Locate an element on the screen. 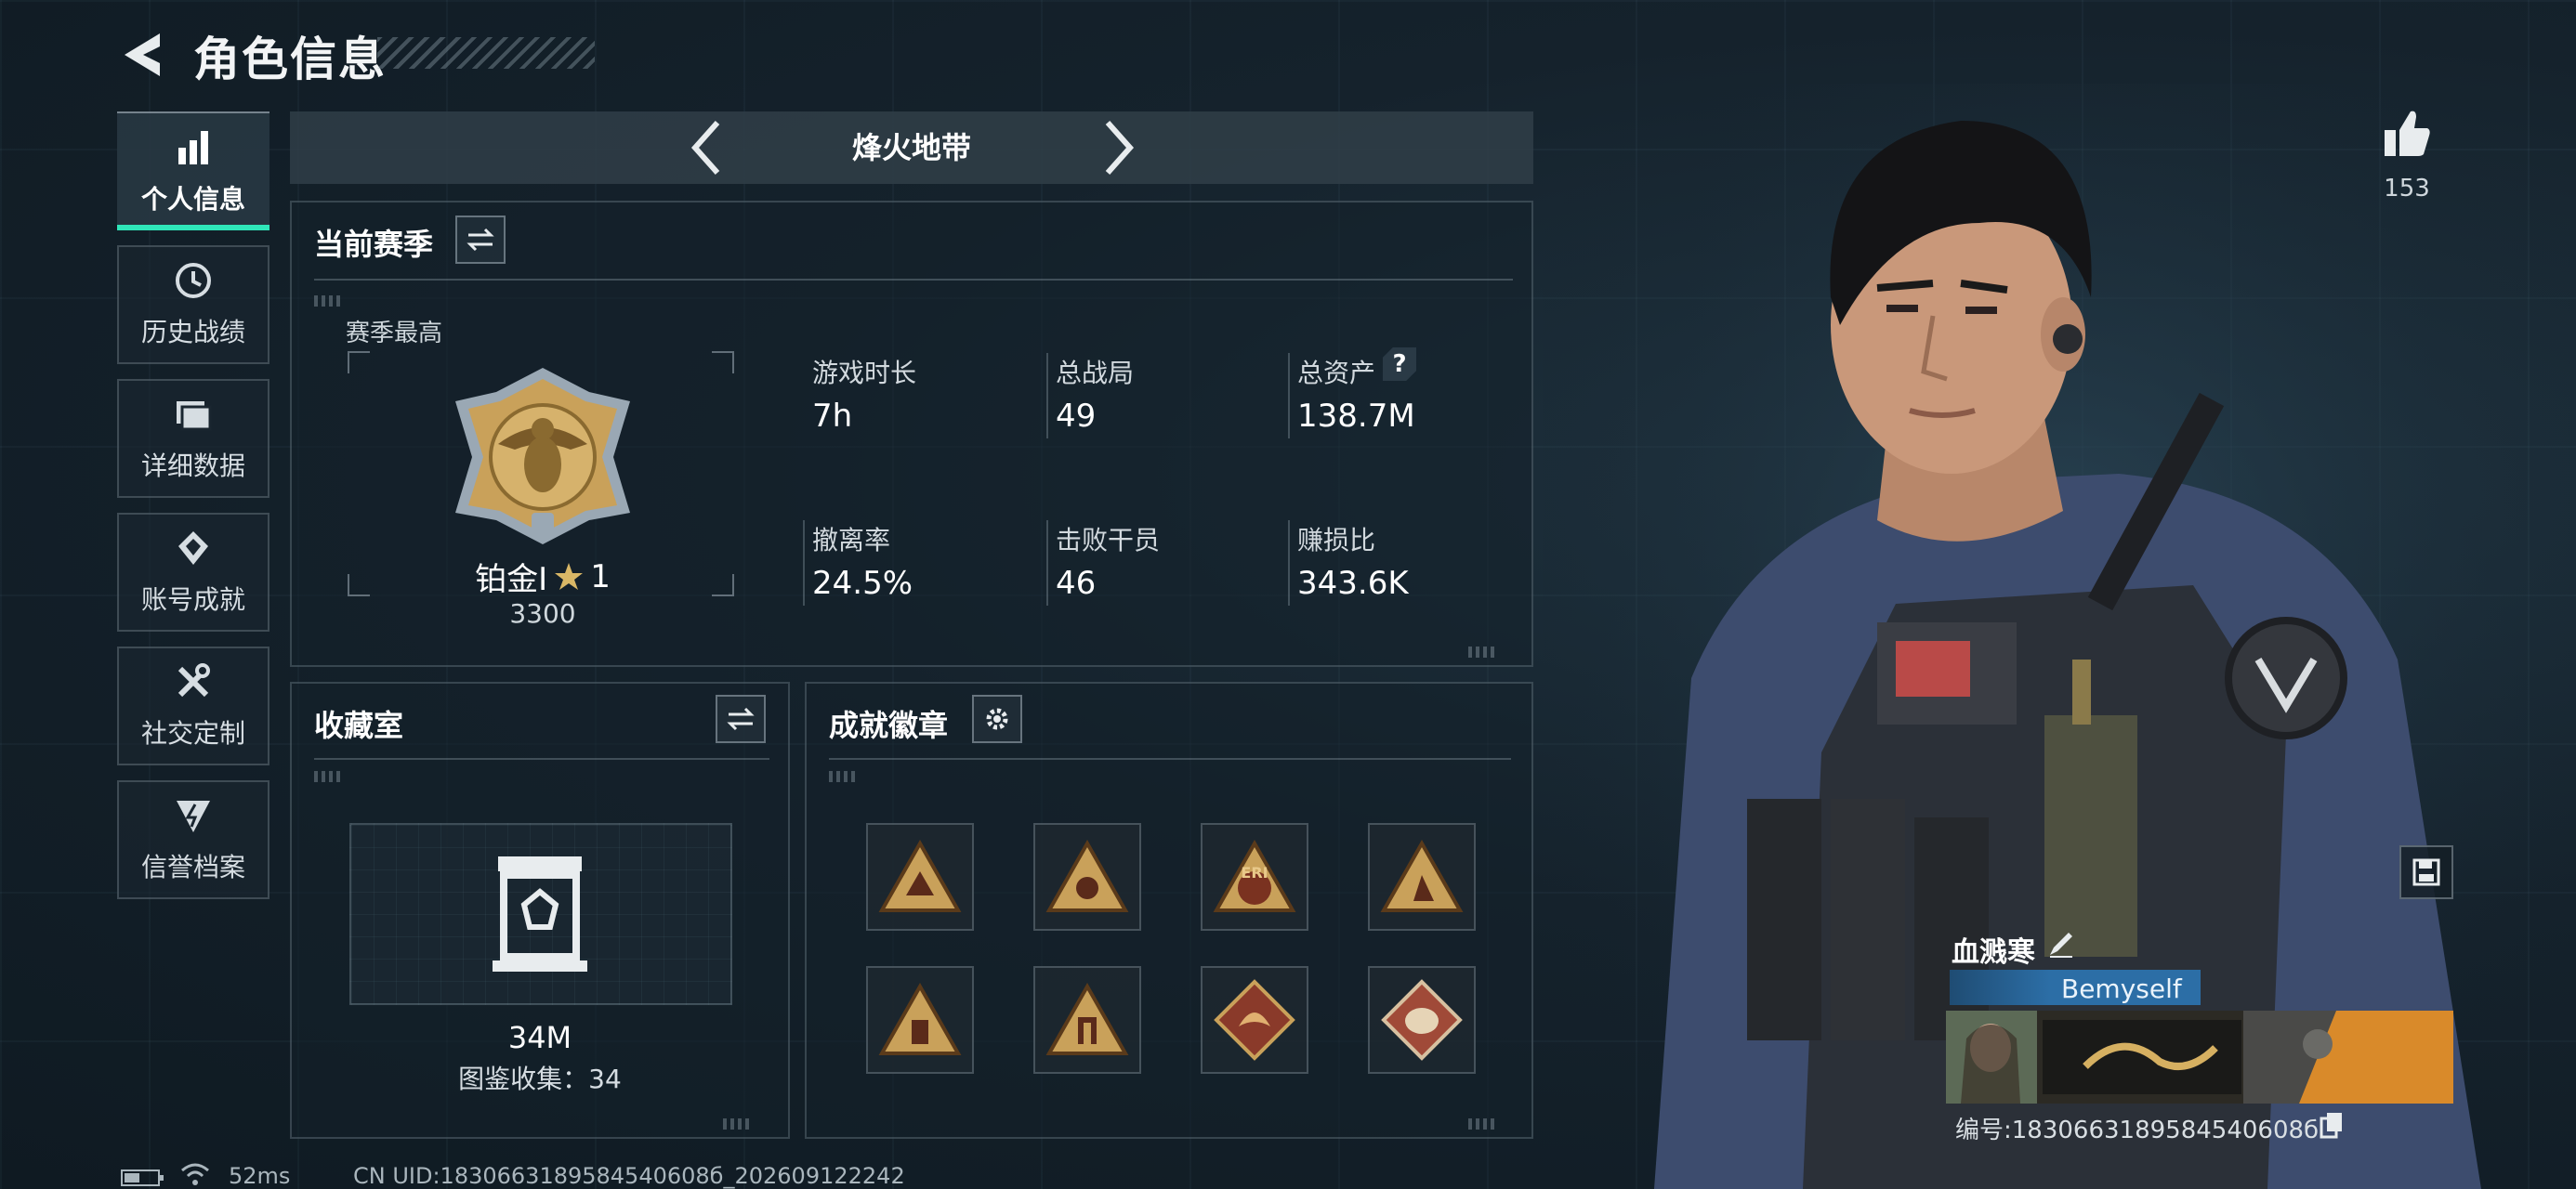 This screenshot has height=1189, width=2576. season-best-label: 赛季最高 is located at coordinates (394, 333).